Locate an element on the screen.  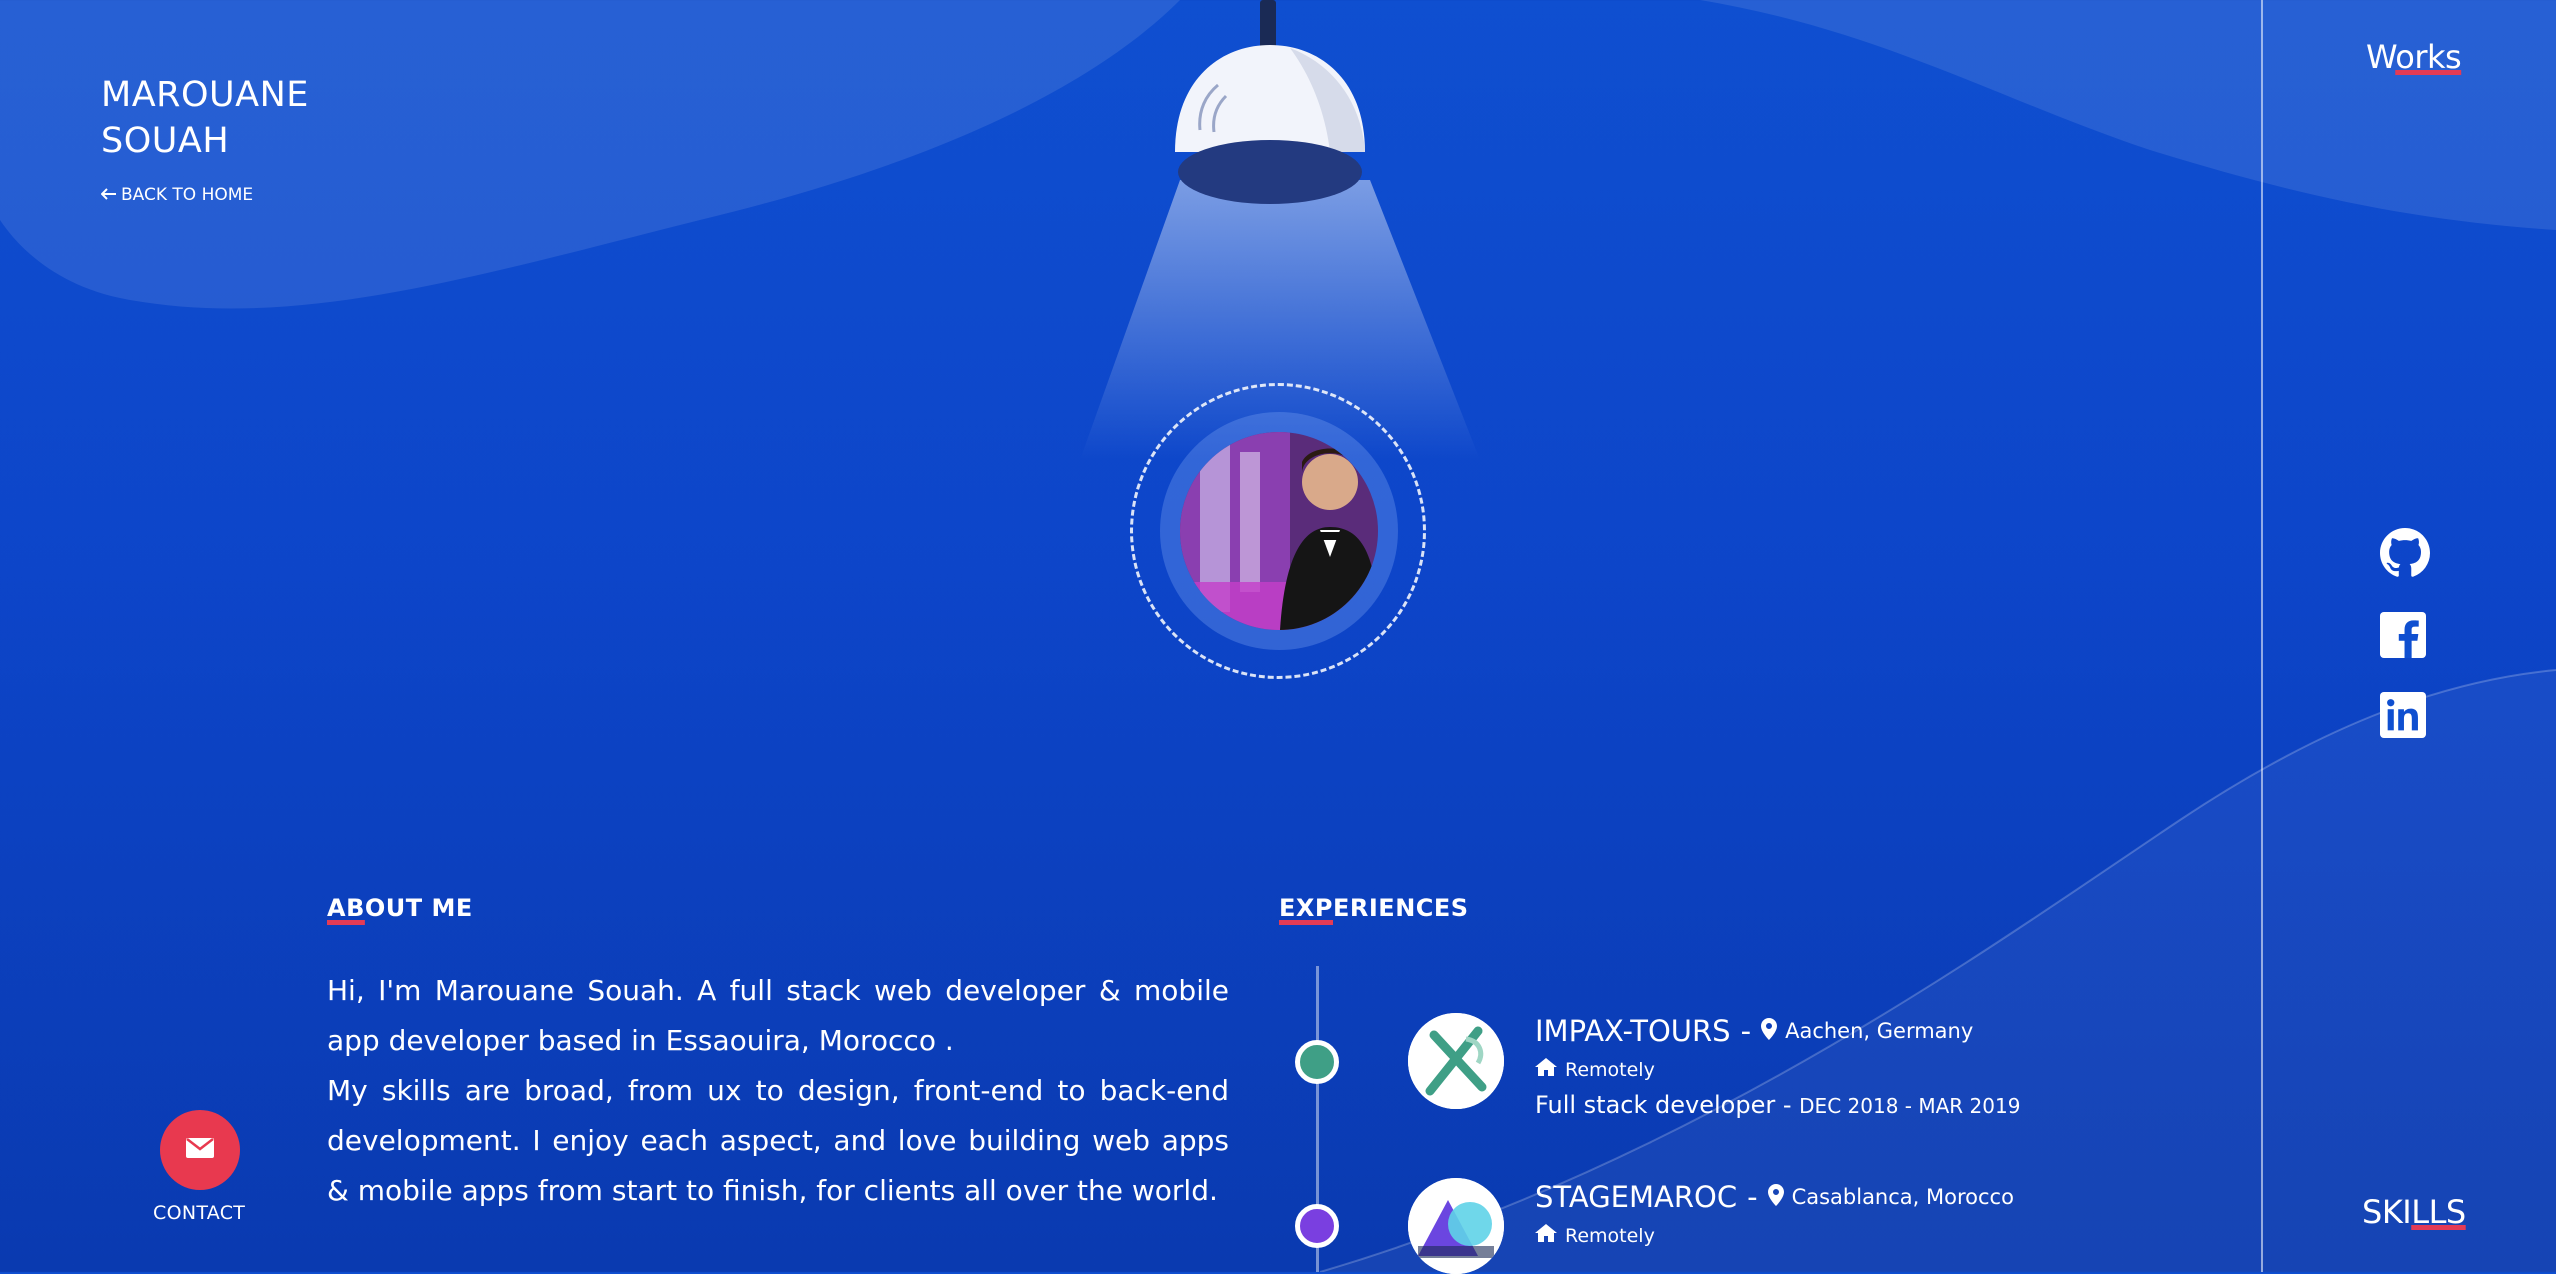
github-icon is located at coordinates (2405, 555).